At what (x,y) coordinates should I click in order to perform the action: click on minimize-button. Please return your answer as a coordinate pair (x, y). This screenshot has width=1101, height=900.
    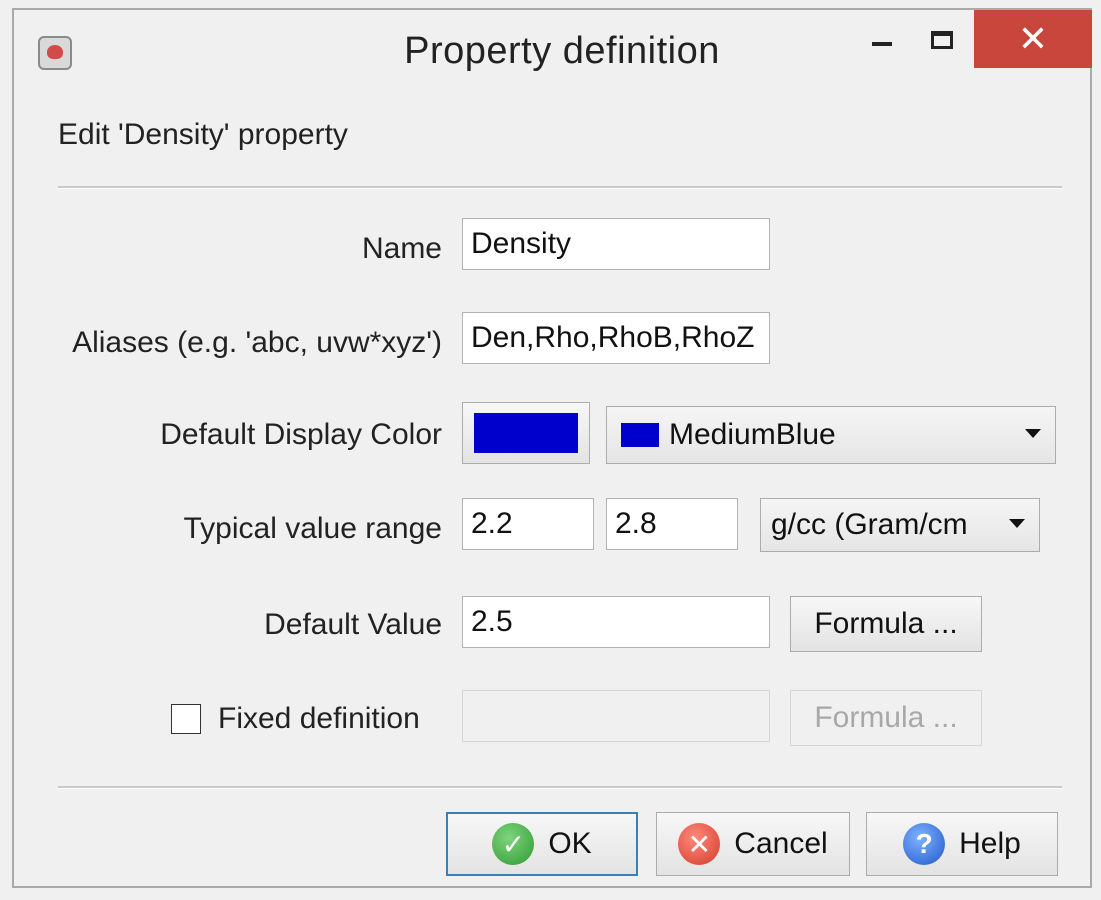
    Looking at the image, I should click on (882, 40).